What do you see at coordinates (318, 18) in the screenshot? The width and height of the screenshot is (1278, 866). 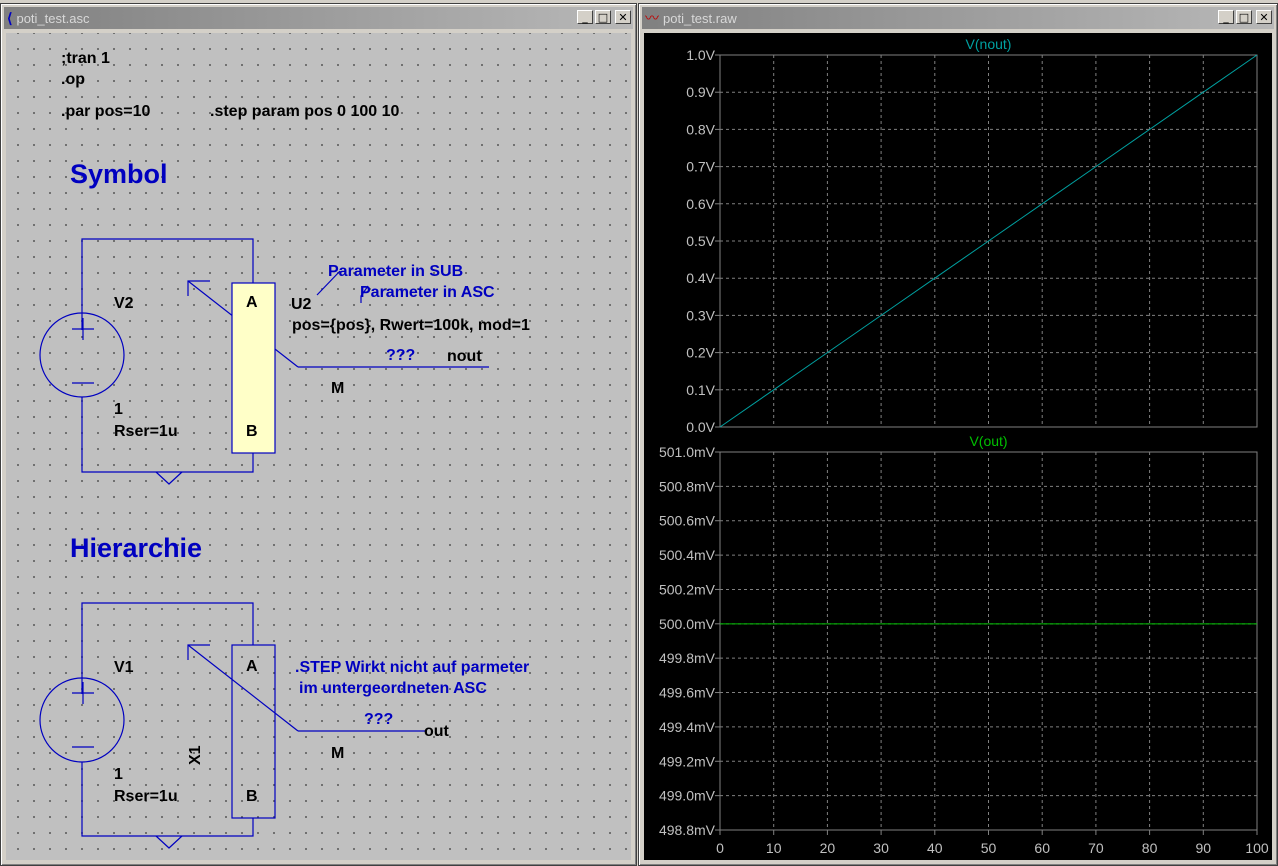 I see `schematic-titlebar: ⟨ poti_test.asc _ □ ✕` at bounding box center [318, 18].